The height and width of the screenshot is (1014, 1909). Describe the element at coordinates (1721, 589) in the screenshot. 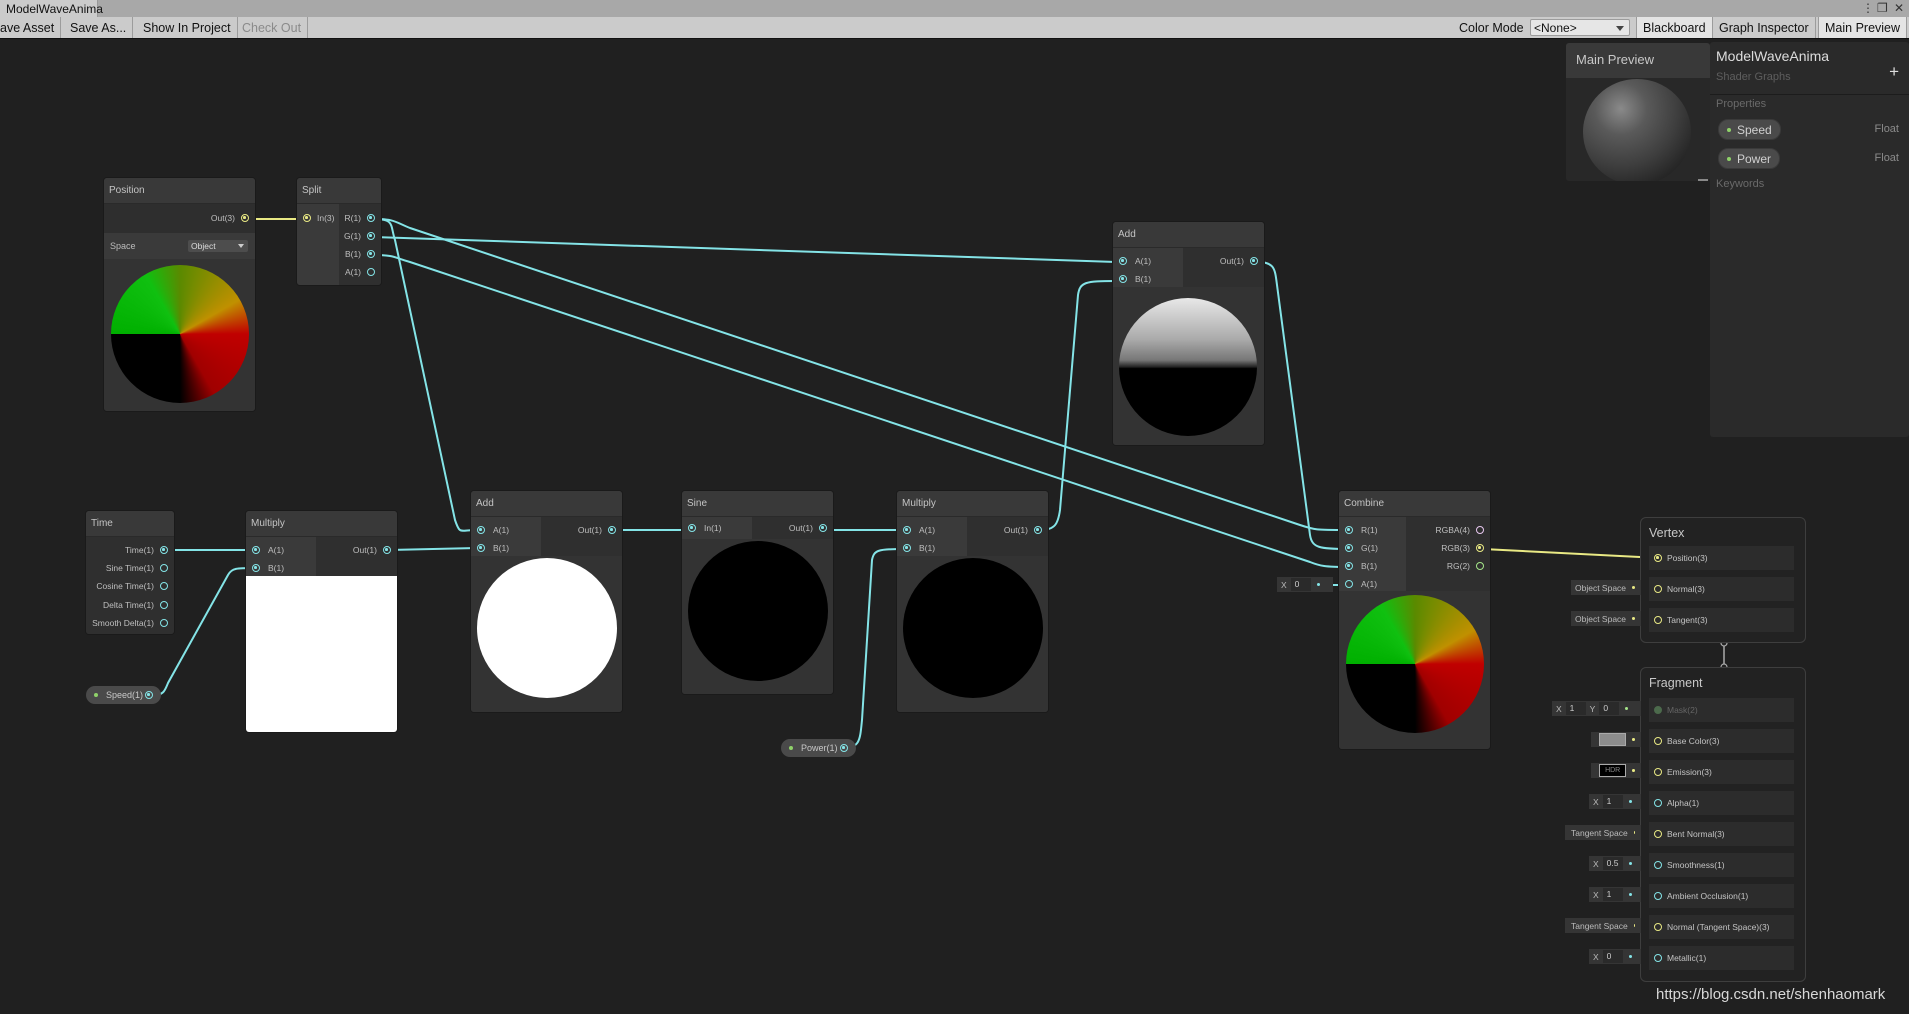

I see `vertex-block-normal: Normal(3)` at that location.